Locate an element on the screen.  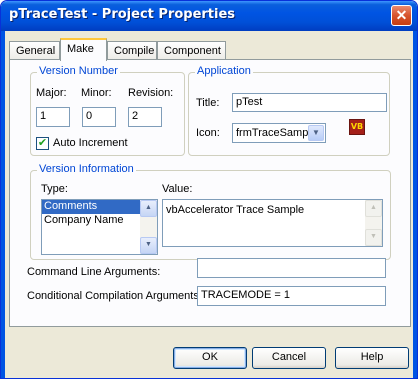
type-listbox: Comments Company Name ▲ ▼ is located at coordinates (99, 227).